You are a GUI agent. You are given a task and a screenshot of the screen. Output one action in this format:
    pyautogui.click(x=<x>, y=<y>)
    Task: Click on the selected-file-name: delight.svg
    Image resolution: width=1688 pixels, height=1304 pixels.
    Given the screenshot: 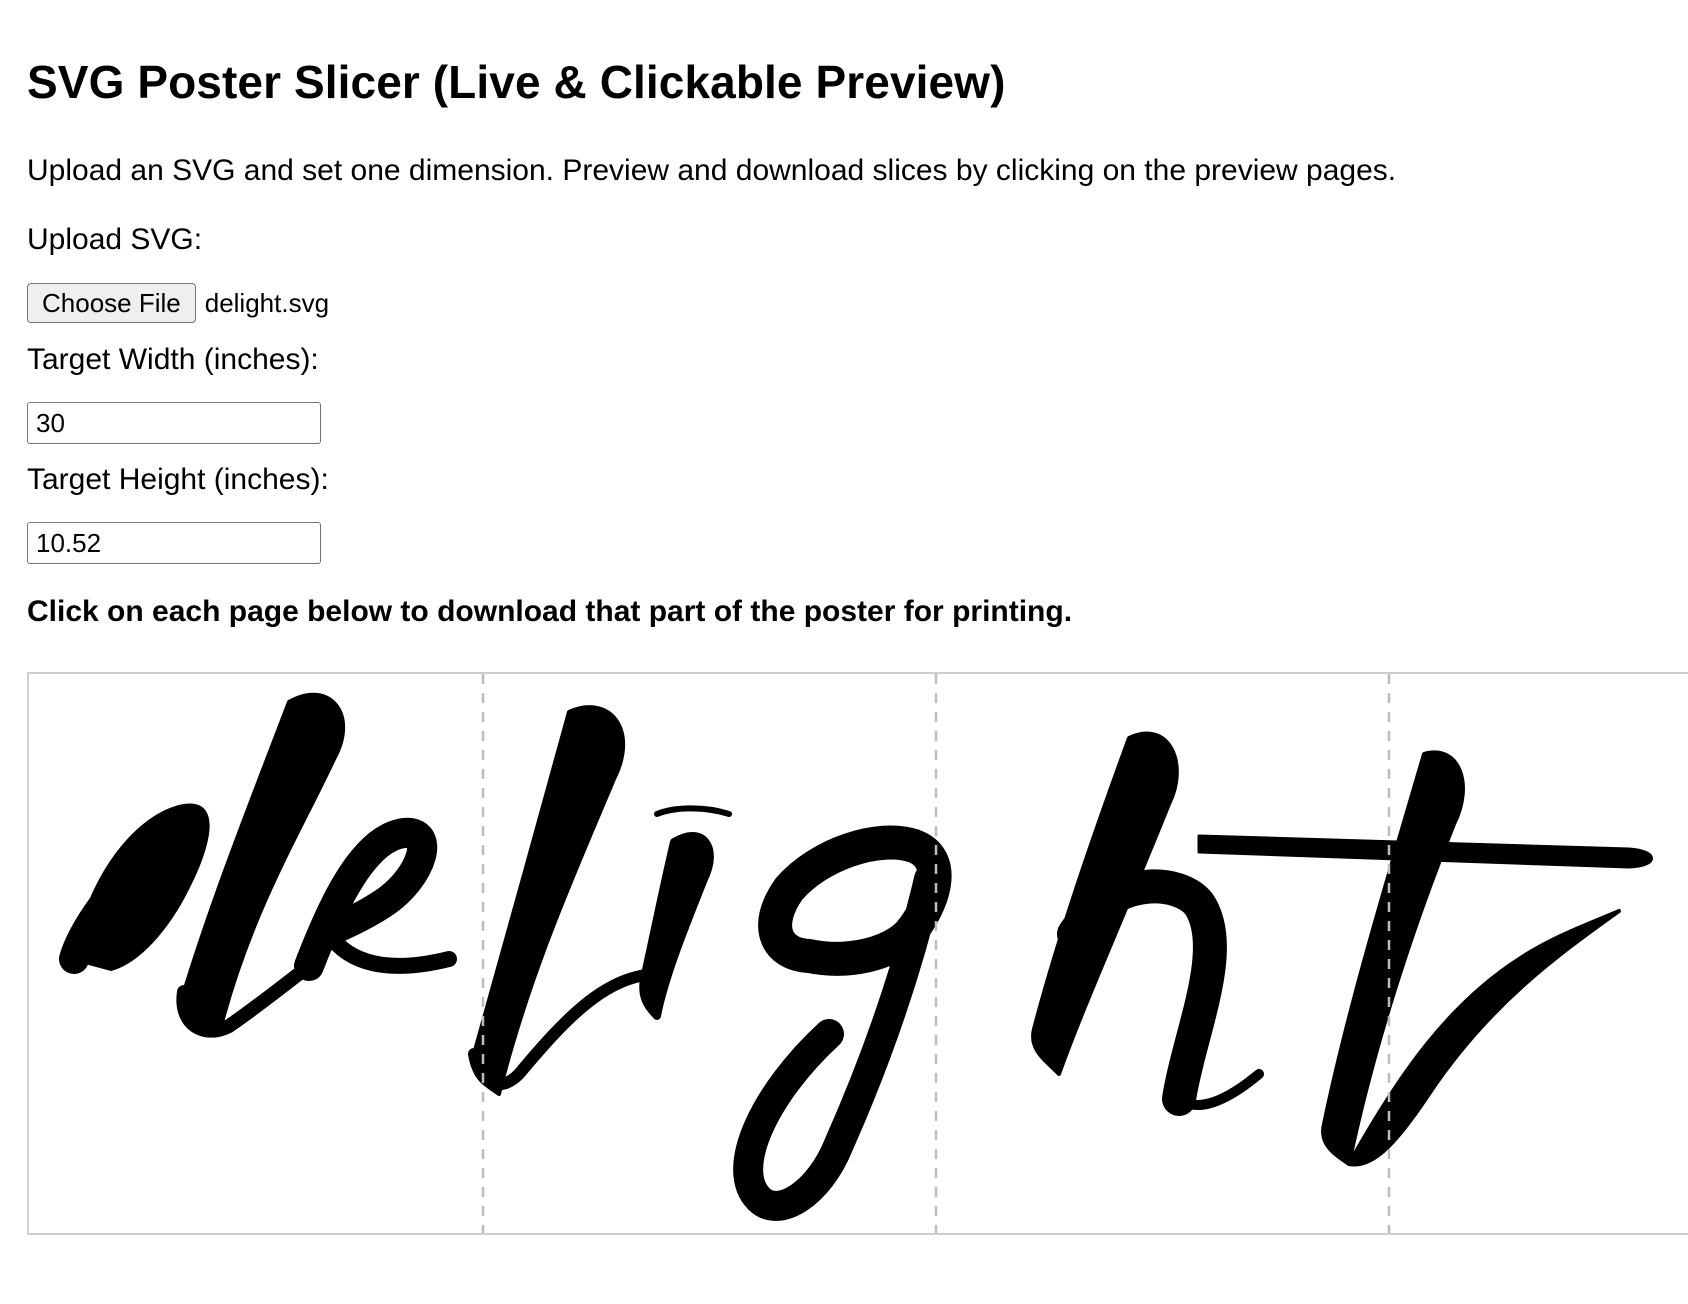 What is the action you would take?
    pyautogui.click(x=267, y=302)
    